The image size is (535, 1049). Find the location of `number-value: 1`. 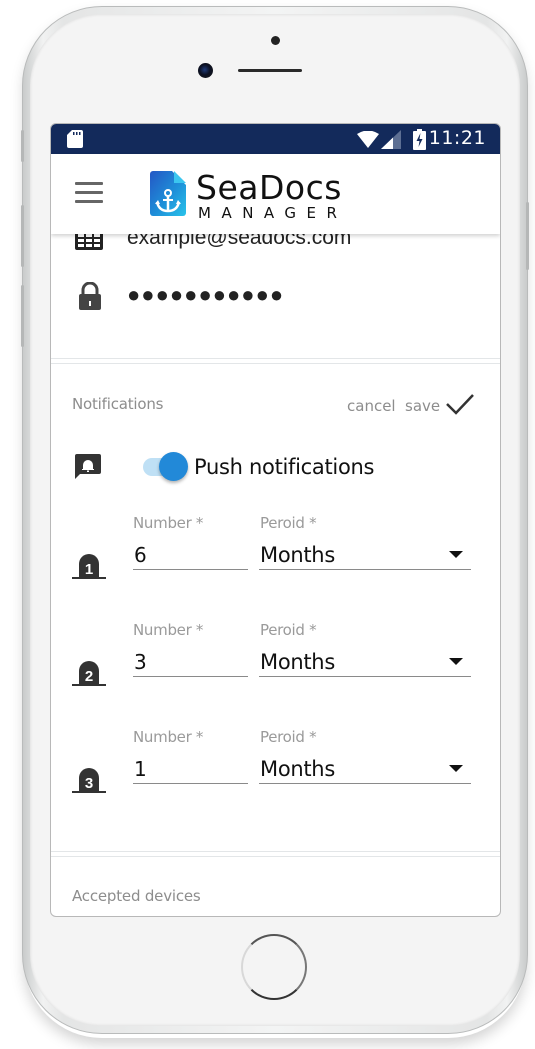

number-value: 1 is located at coordinates (140, 769).